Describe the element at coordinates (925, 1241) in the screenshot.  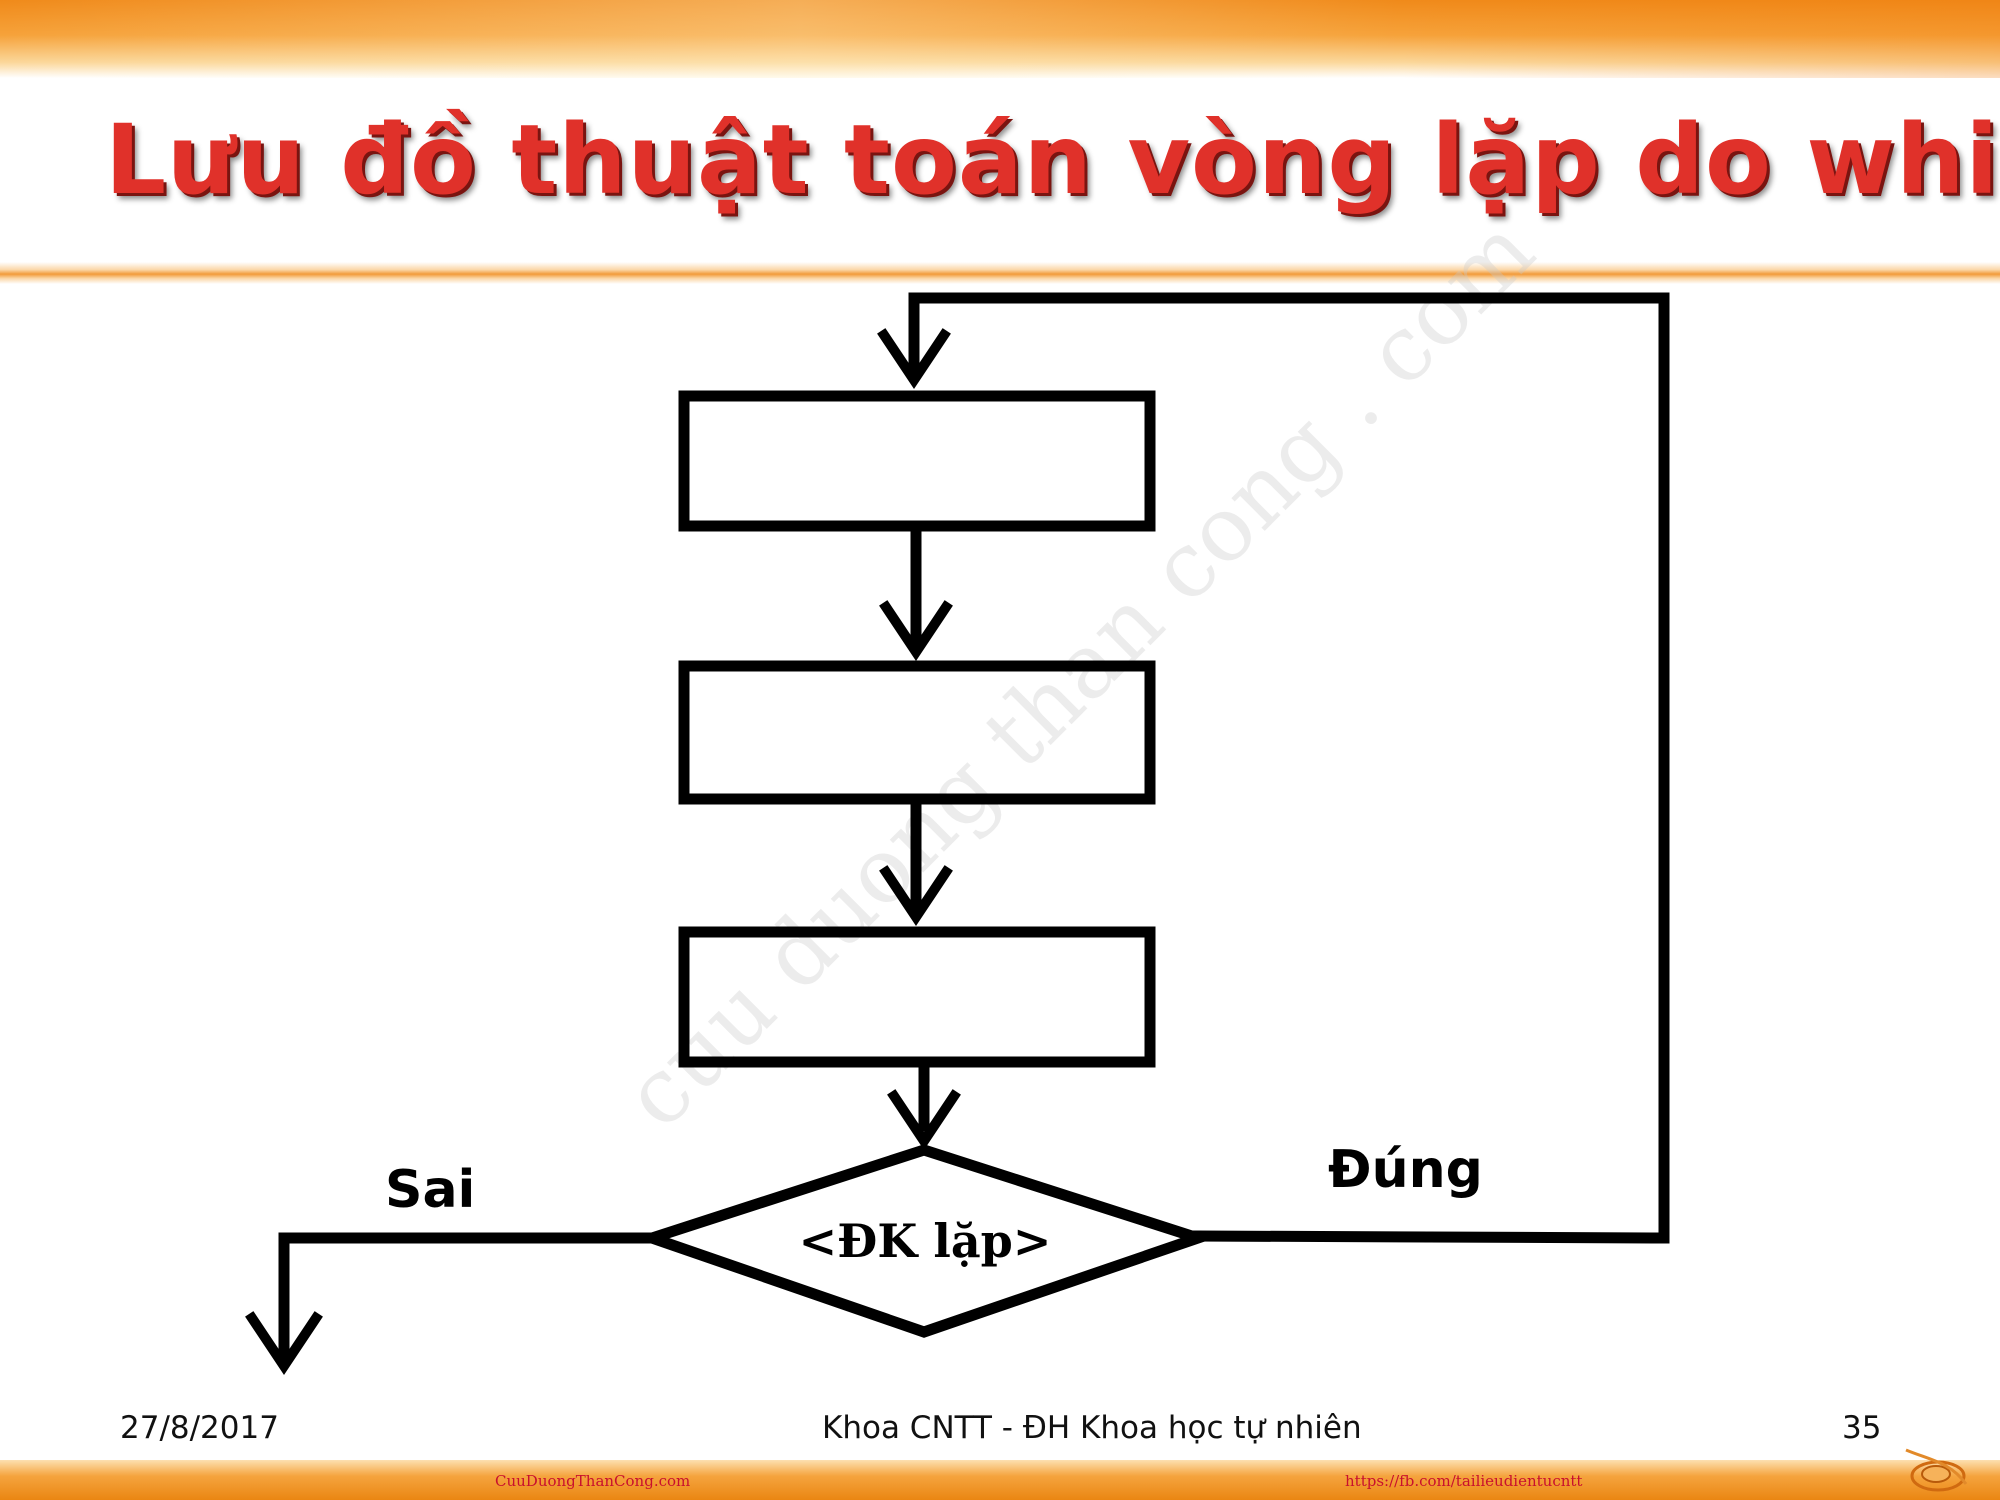
I see `decision-label: <ĐK lặp>` at that location.